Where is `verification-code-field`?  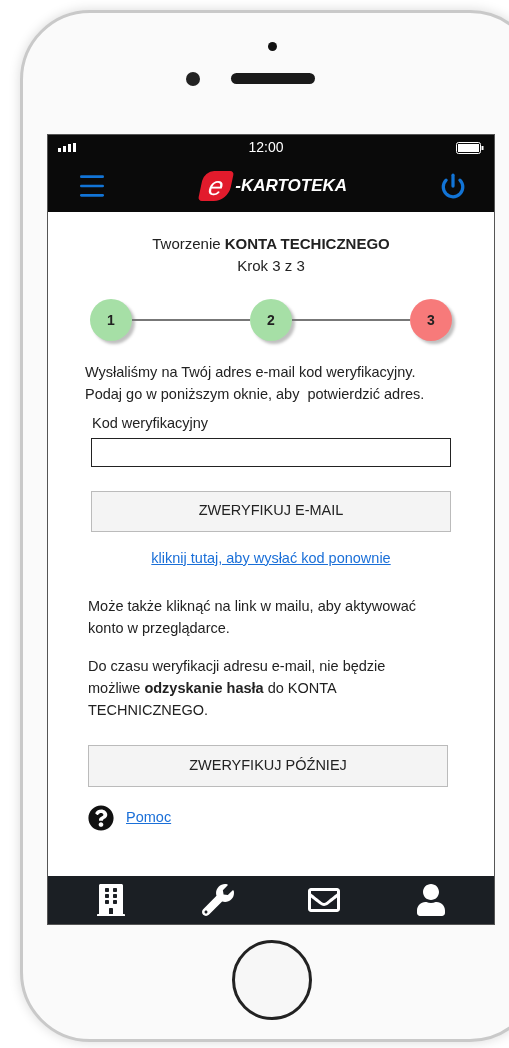 verification-code-field is located at coordinates (271, 452).